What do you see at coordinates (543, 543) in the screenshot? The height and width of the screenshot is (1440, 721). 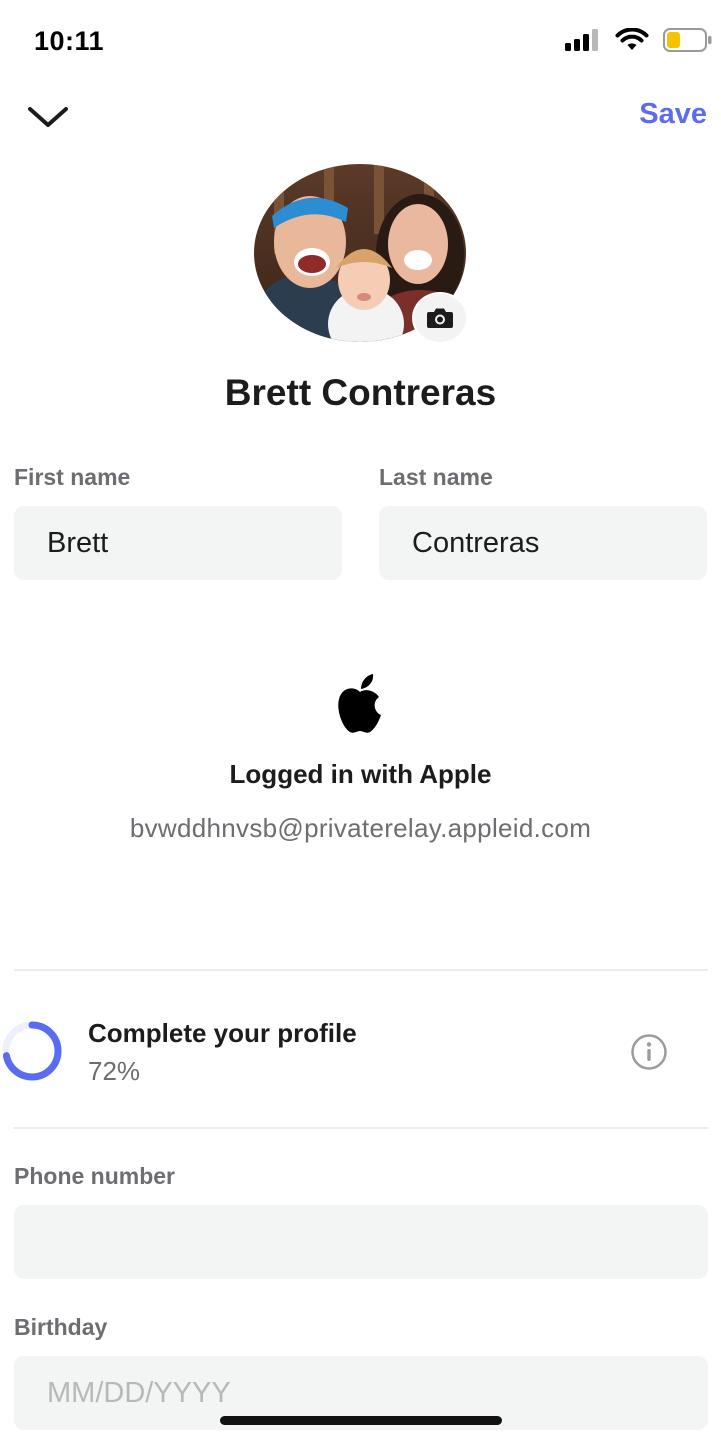 I see `last-name-field` at bounding box center [543, 543].